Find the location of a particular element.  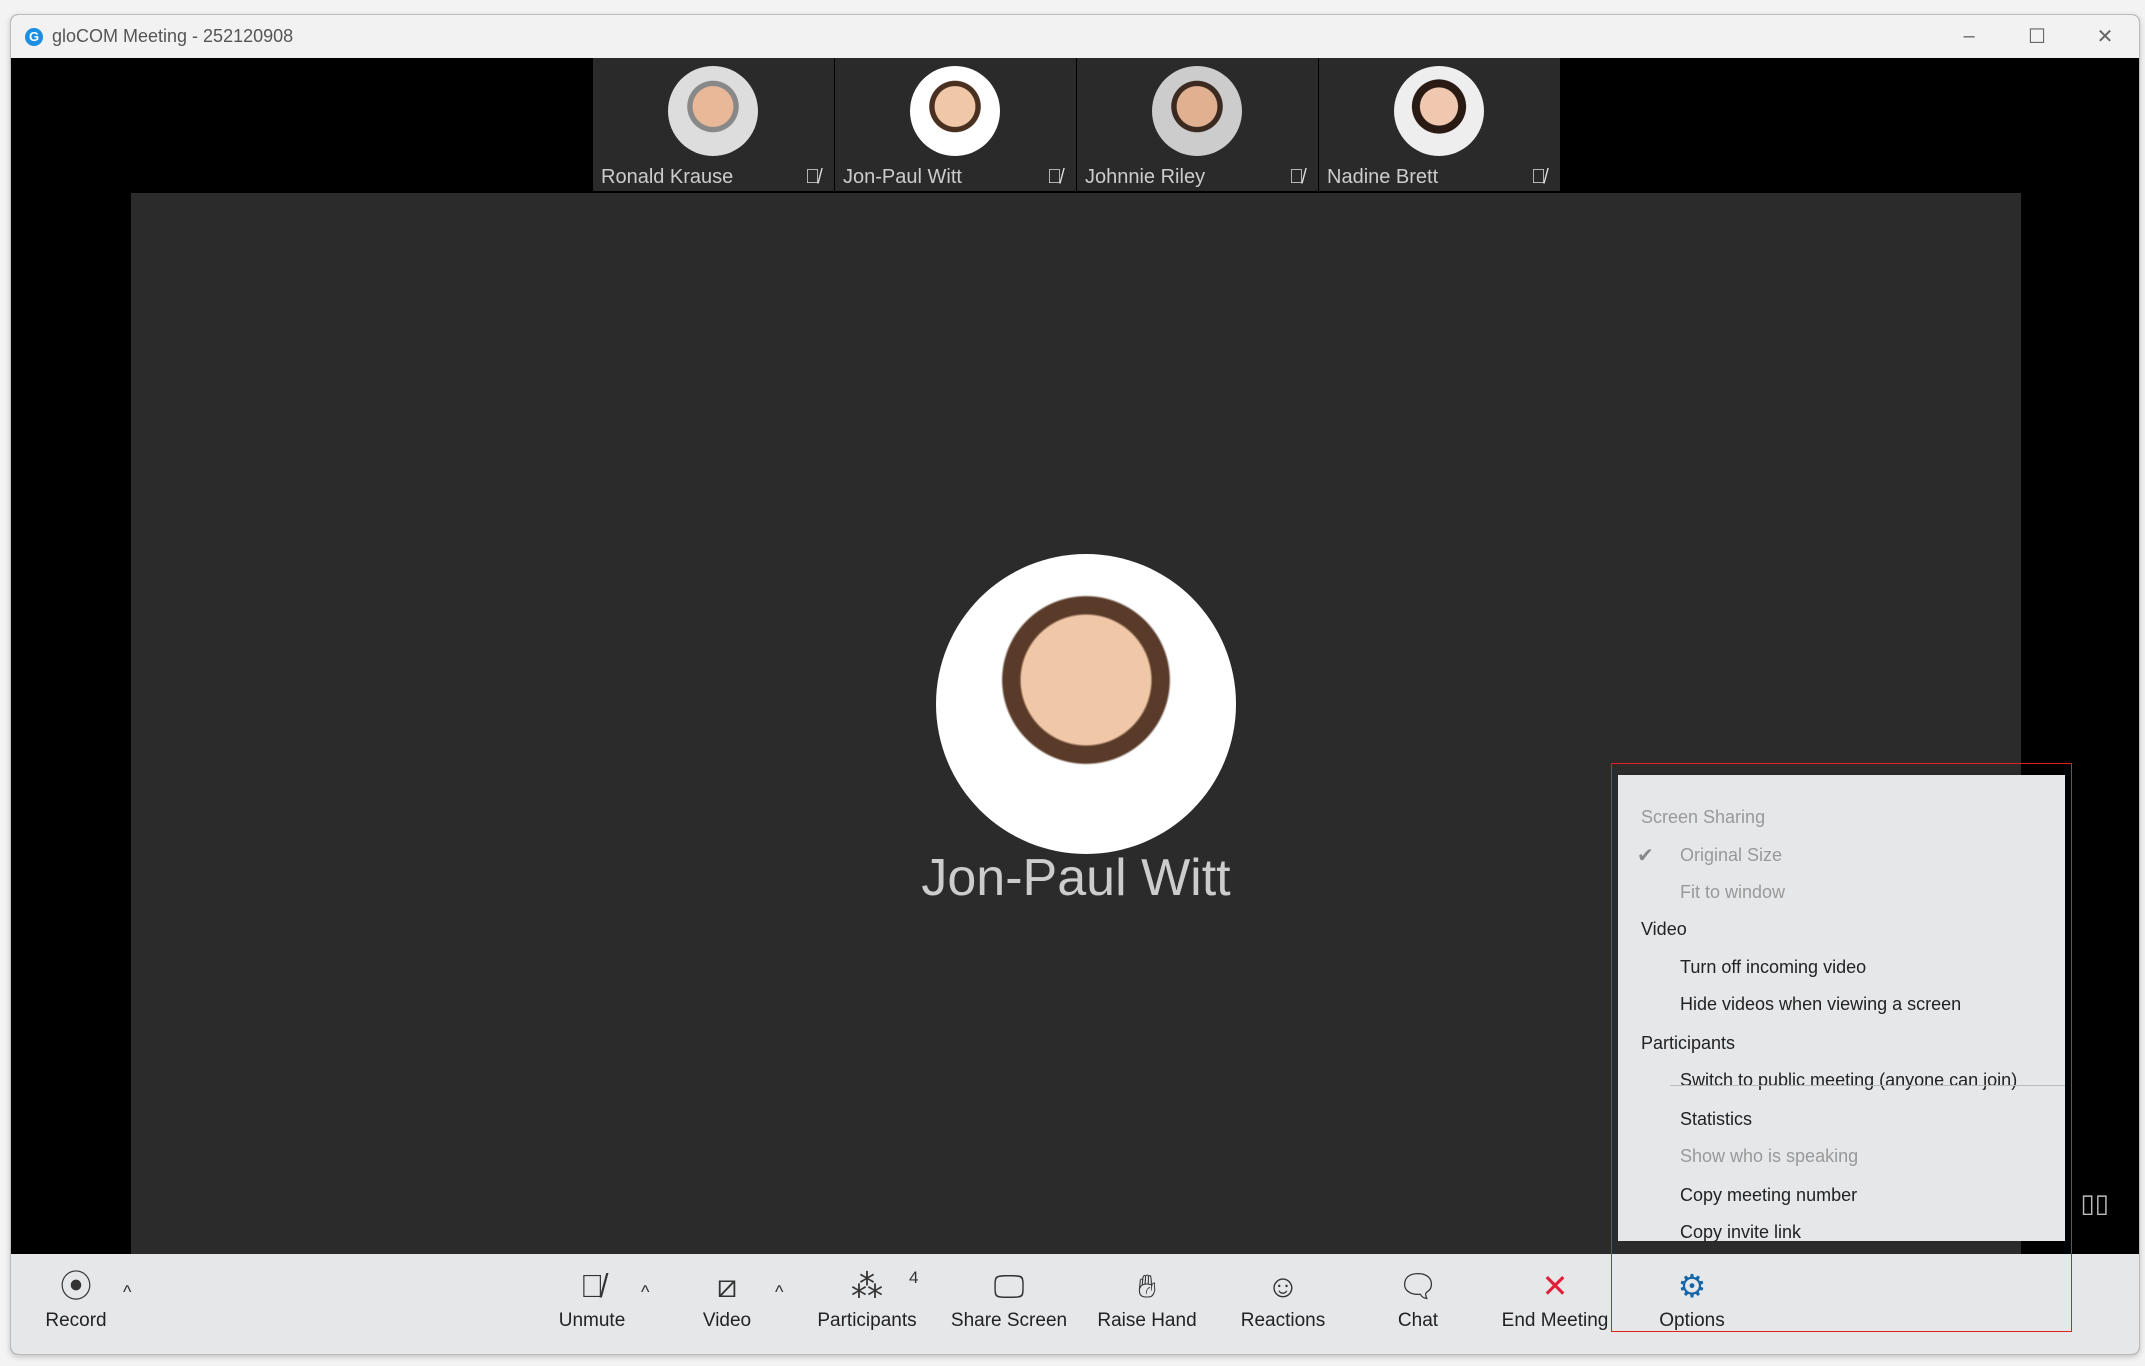

smiley-icon: ☺ is located at coordinates (1283, 1286).